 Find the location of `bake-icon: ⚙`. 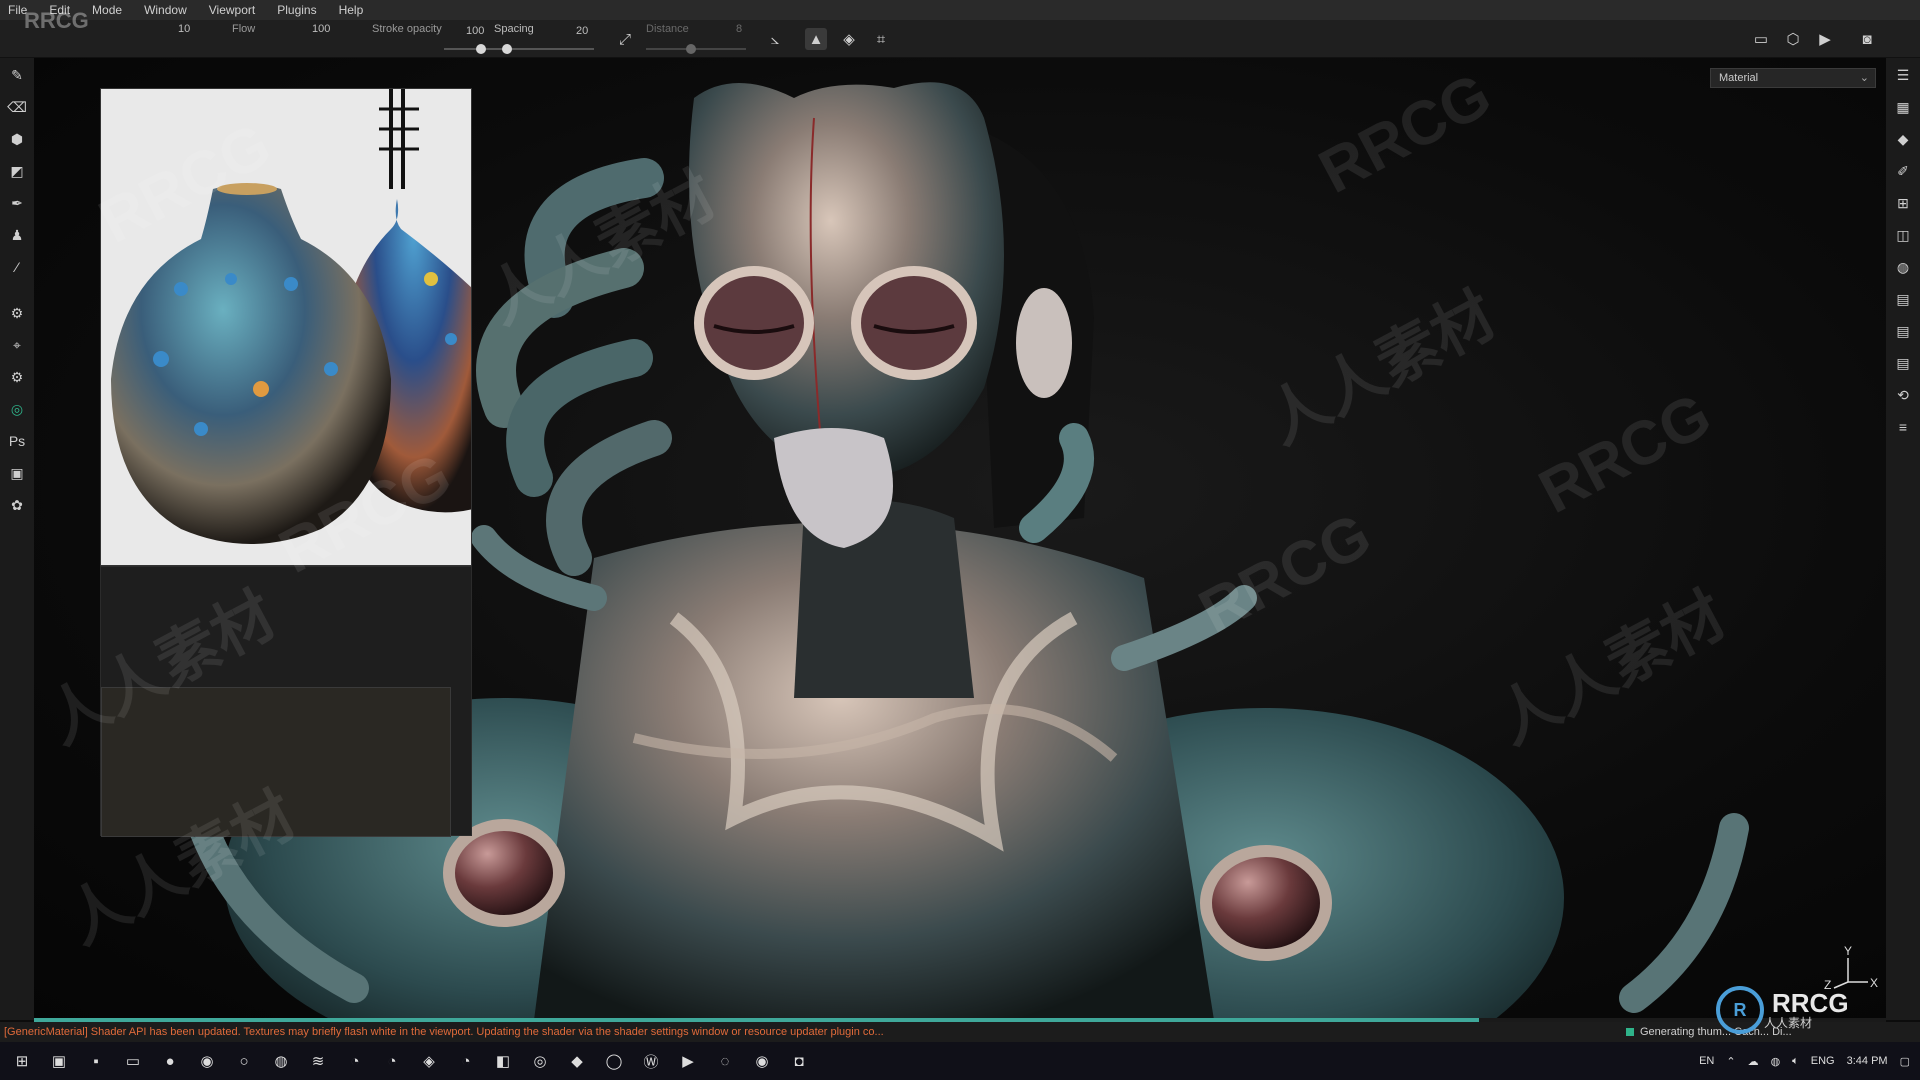

bake-icon: ⚙ is located at coordinates (17, 313).